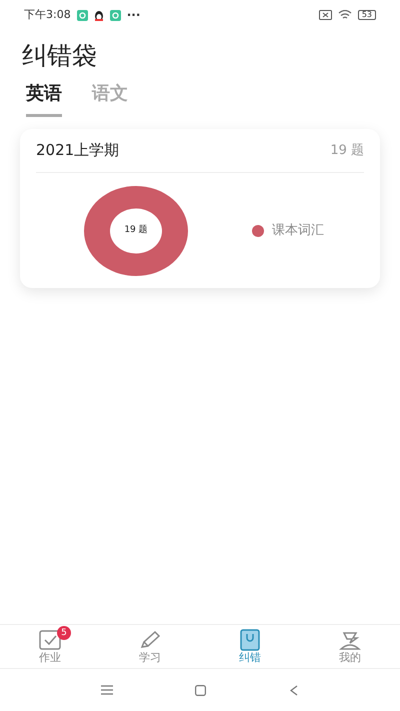  Describe the element at coordinates (298, 231) in the screenshot. I see `legend-label: 课本词汇` at that location.